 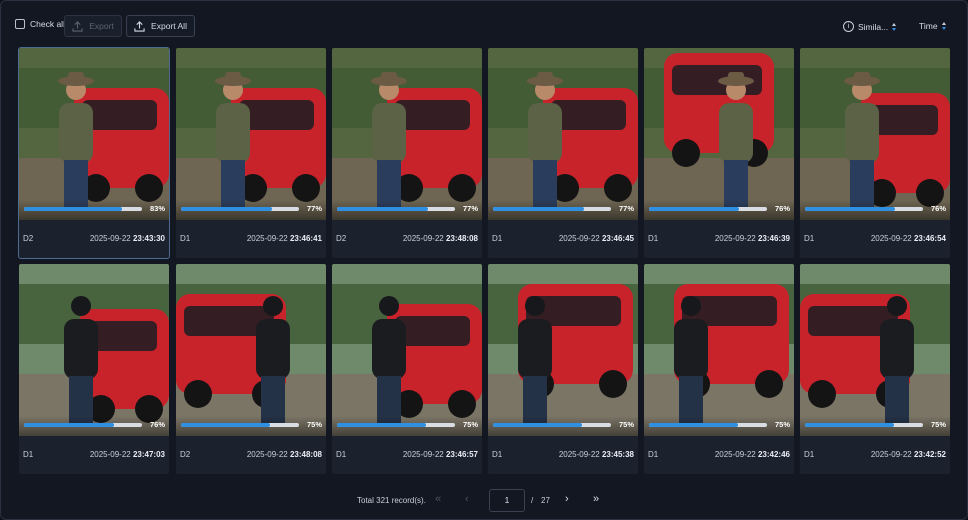 I want to click on result-card: 75% D1 2025-09-22 23:42:46, so click(x=719, y=369).